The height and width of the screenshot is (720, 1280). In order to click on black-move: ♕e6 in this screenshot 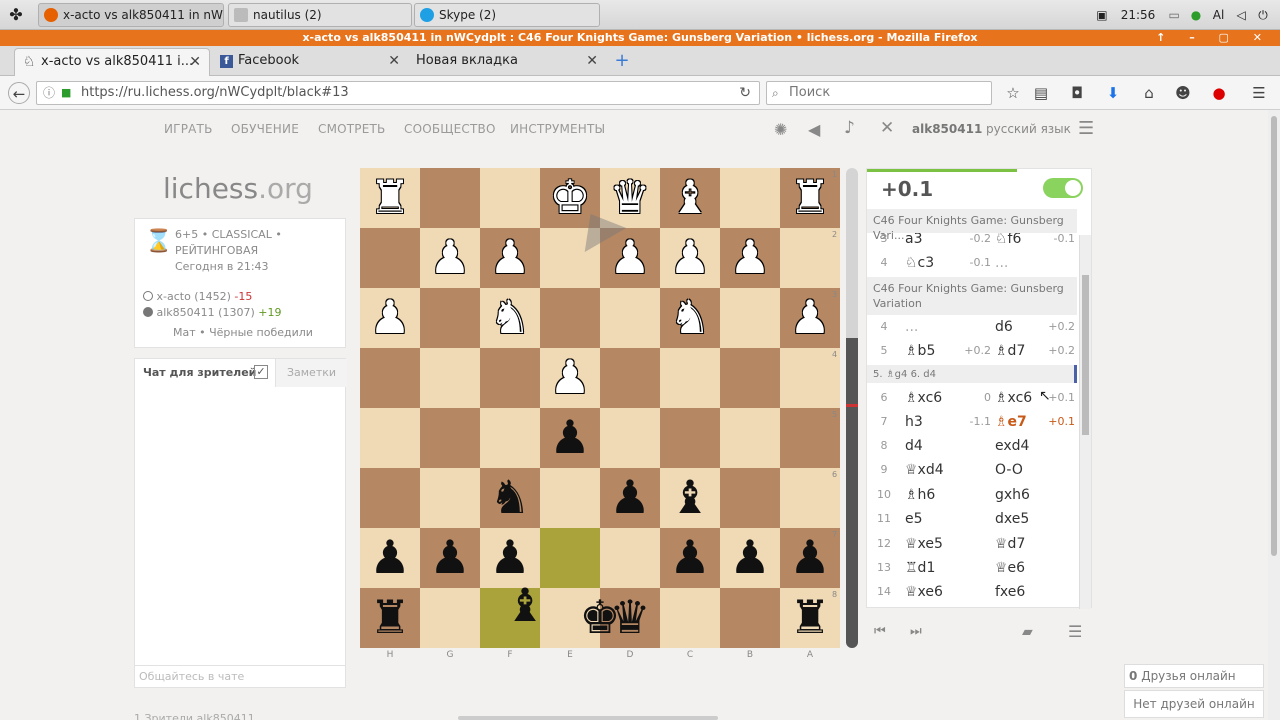, I will do `click(1010, 568)`.